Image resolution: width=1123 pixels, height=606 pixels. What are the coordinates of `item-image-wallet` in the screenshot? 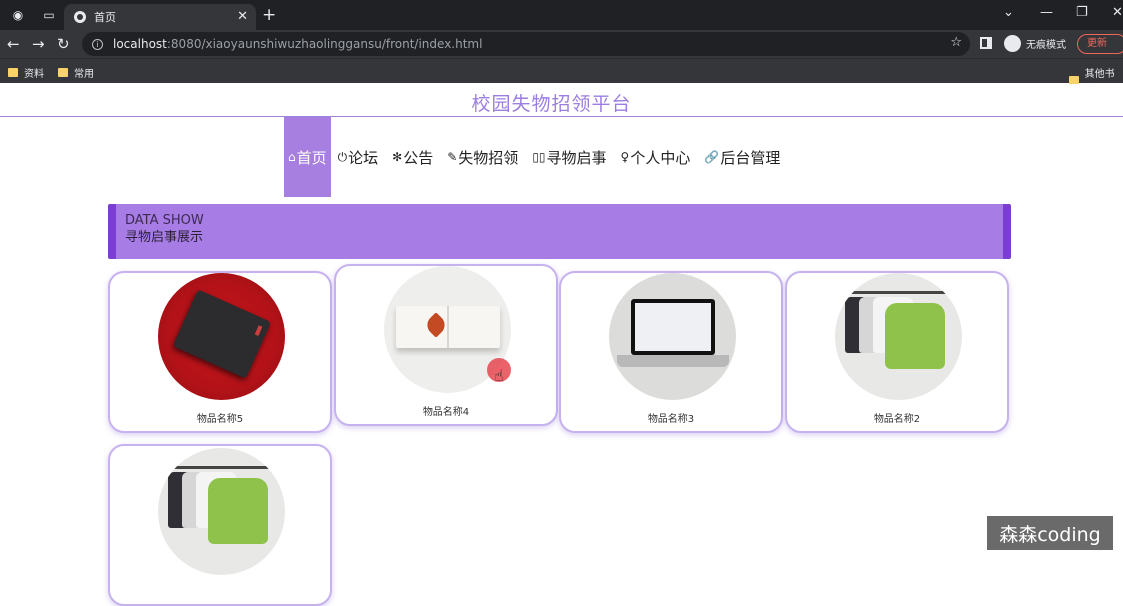 It's located at (221, 336).